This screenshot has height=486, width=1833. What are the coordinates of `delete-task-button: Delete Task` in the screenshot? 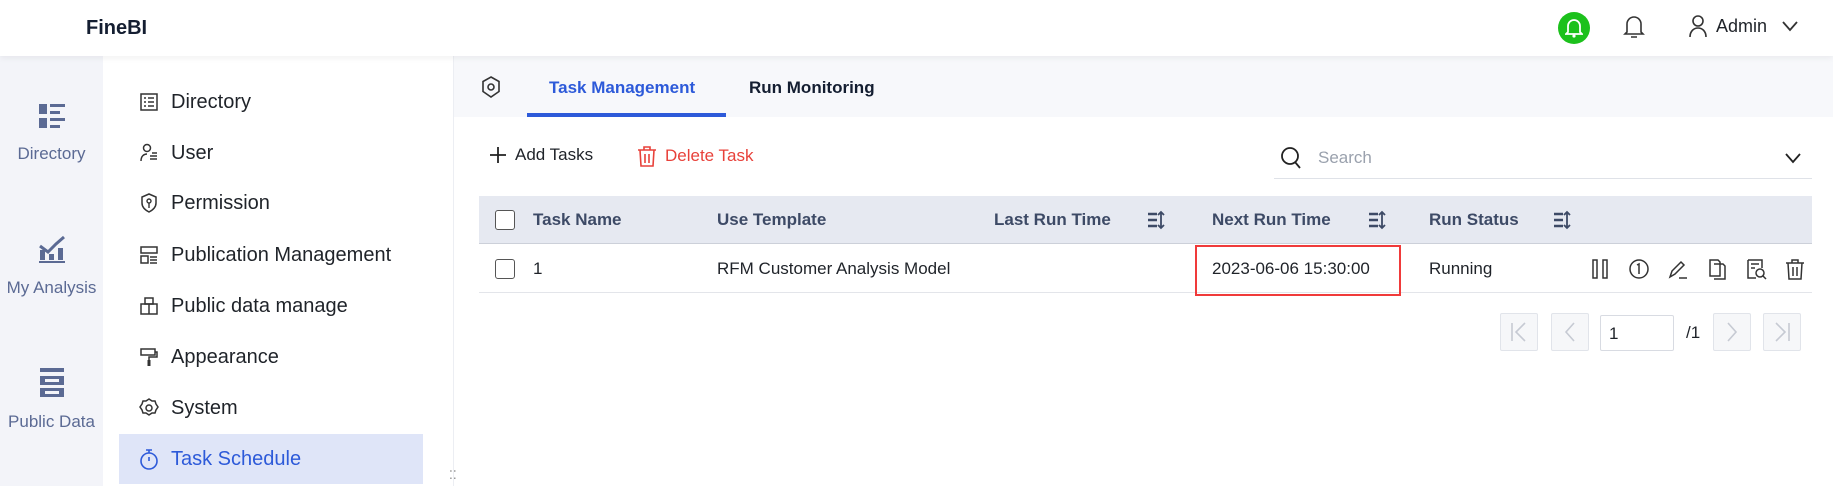 It's located at (695, 156).